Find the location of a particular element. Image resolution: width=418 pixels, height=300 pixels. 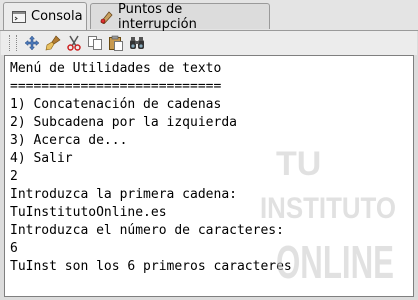

watermark-line2: INSTITUTO is located at coordinates (328, 208).